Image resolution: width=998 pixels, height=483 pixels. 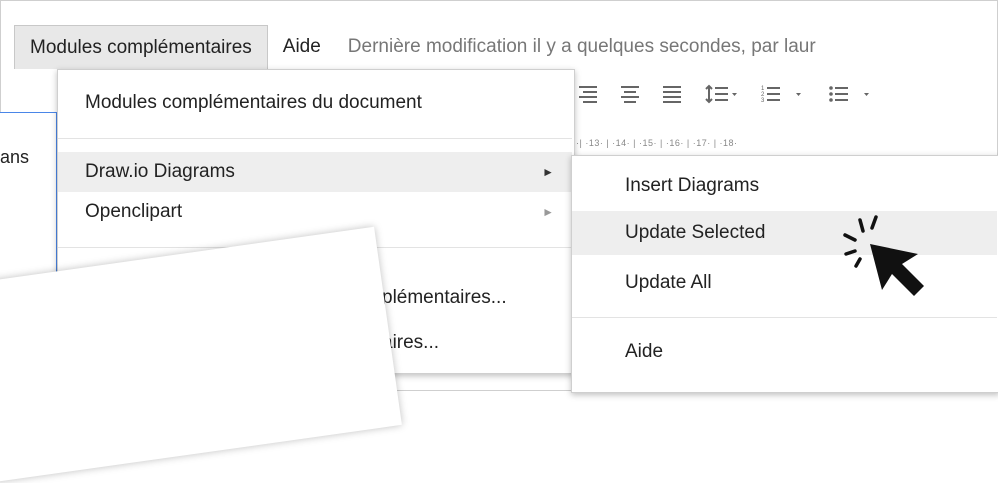 I want to click on hint-box: ans, so click(x=28, y=204).